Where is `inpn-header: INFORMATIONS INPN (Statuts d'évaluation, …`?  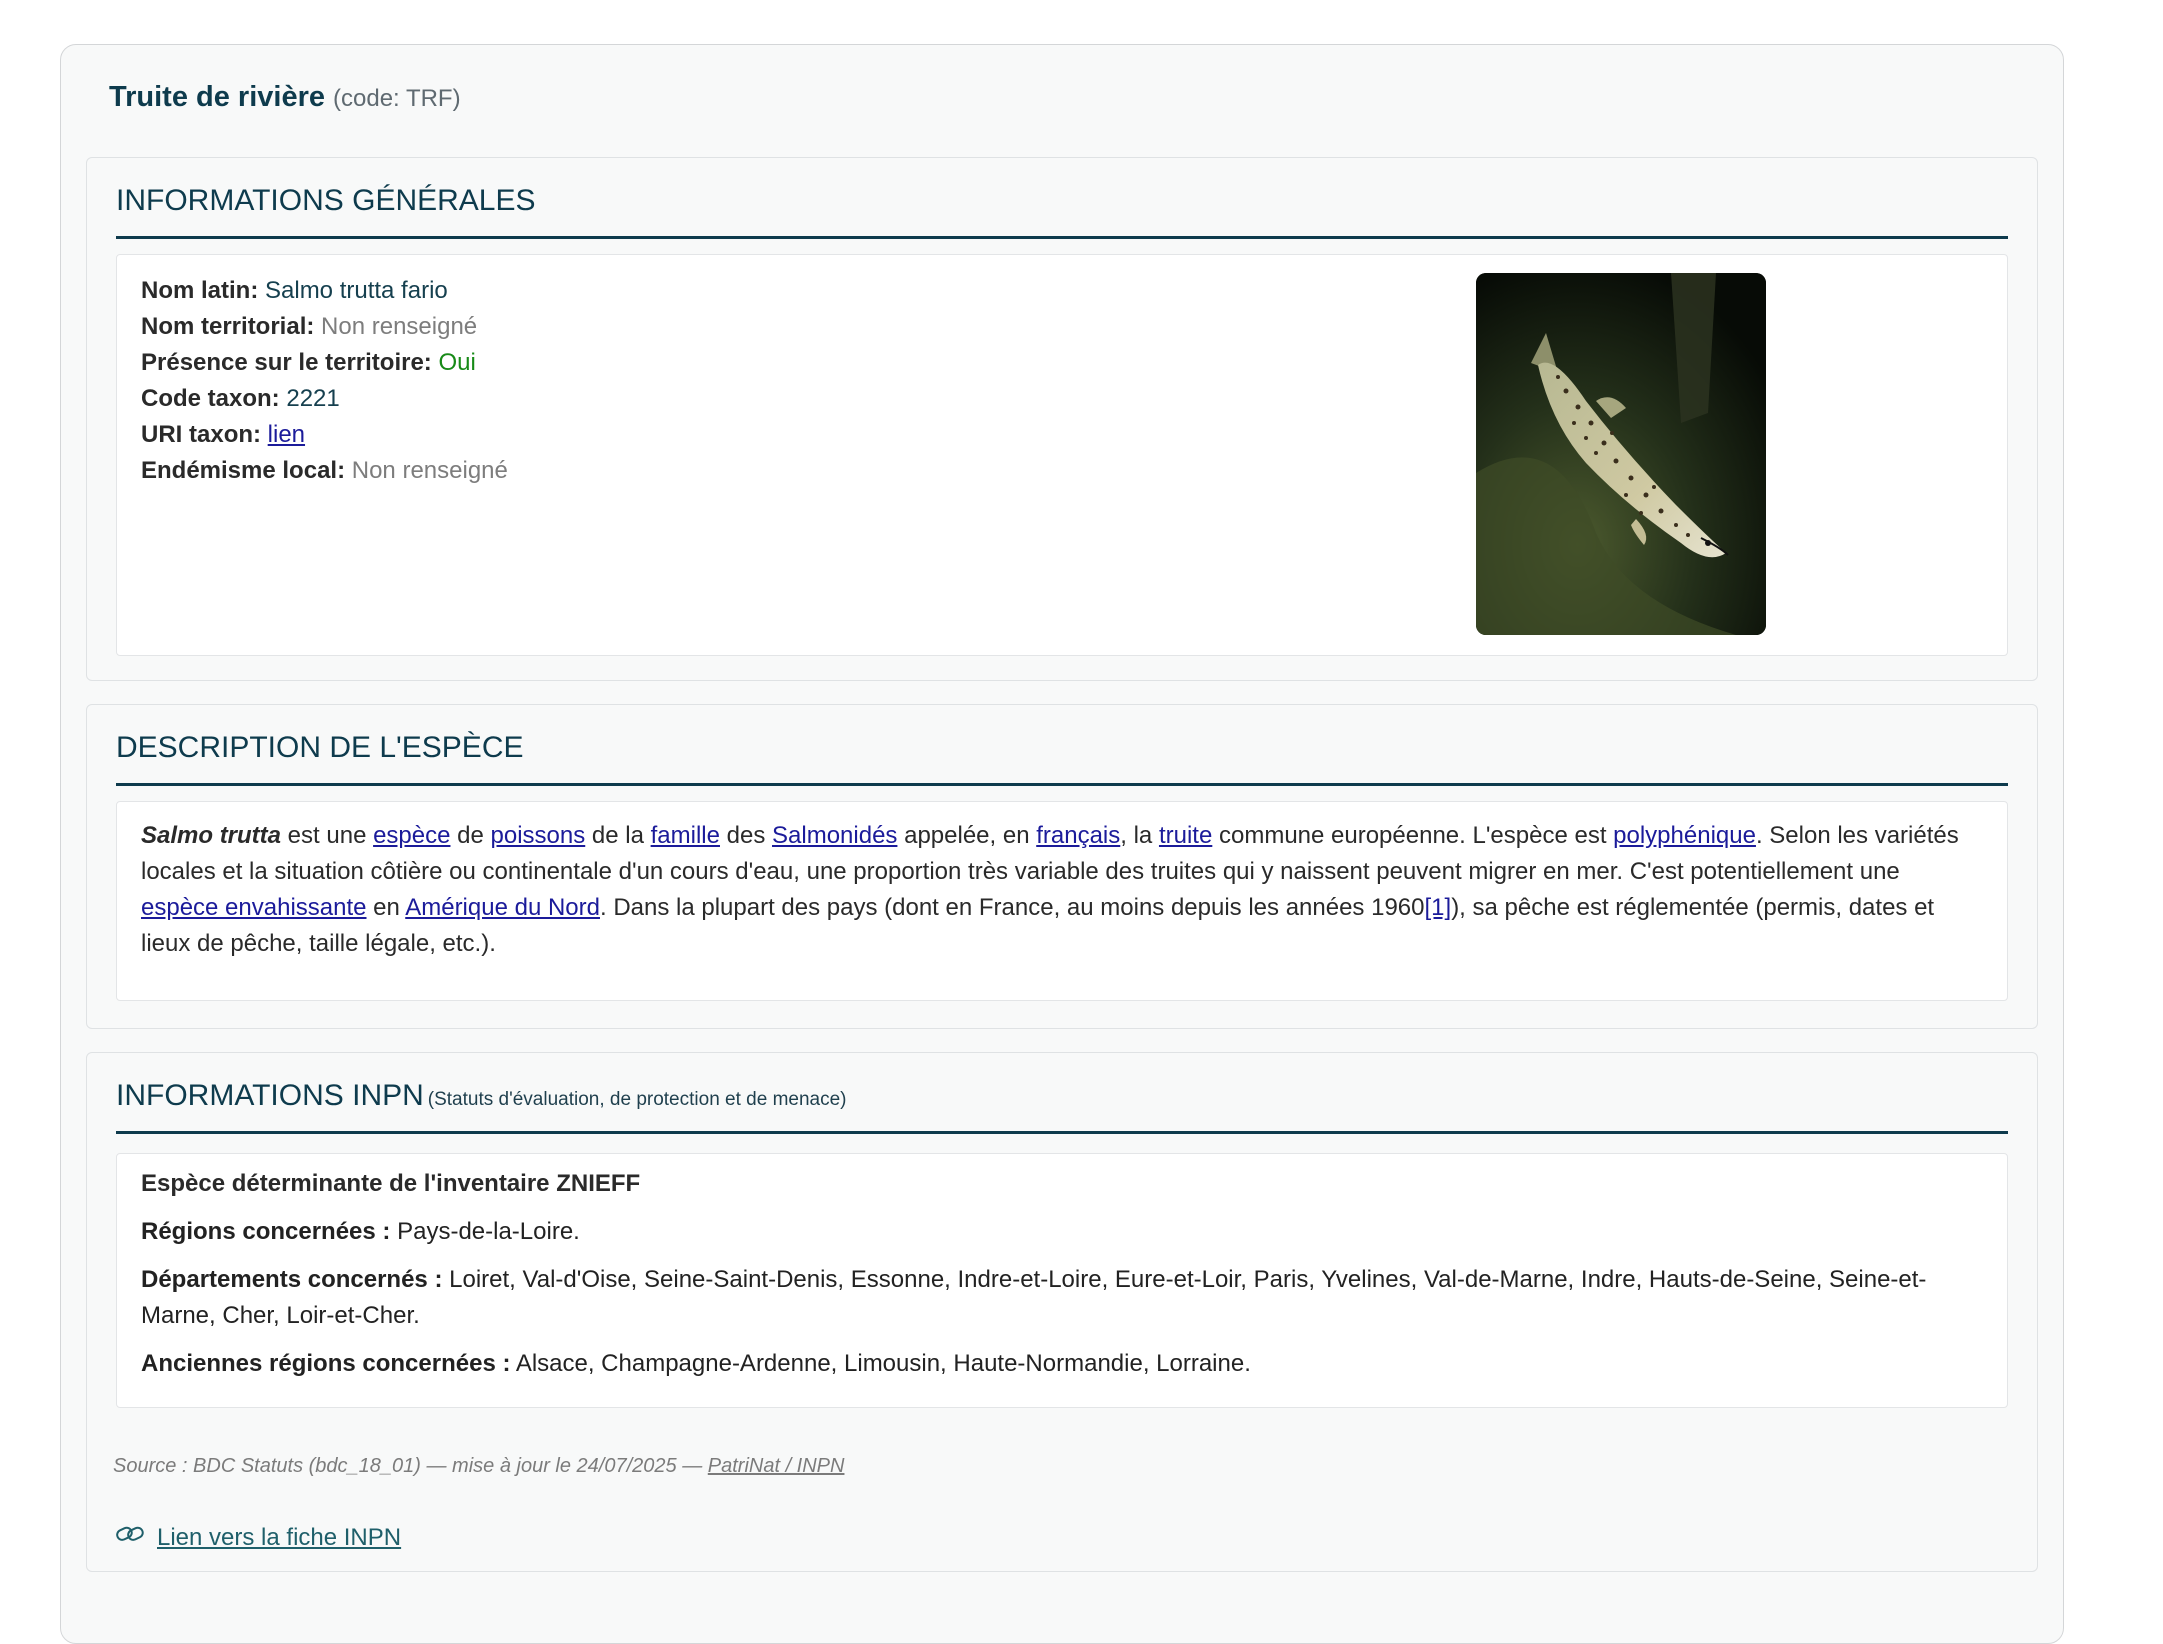 inpn-header: INFORMATIONS INPN (Statuts d'évaluation, … is located at coordinates (1062, 1104).